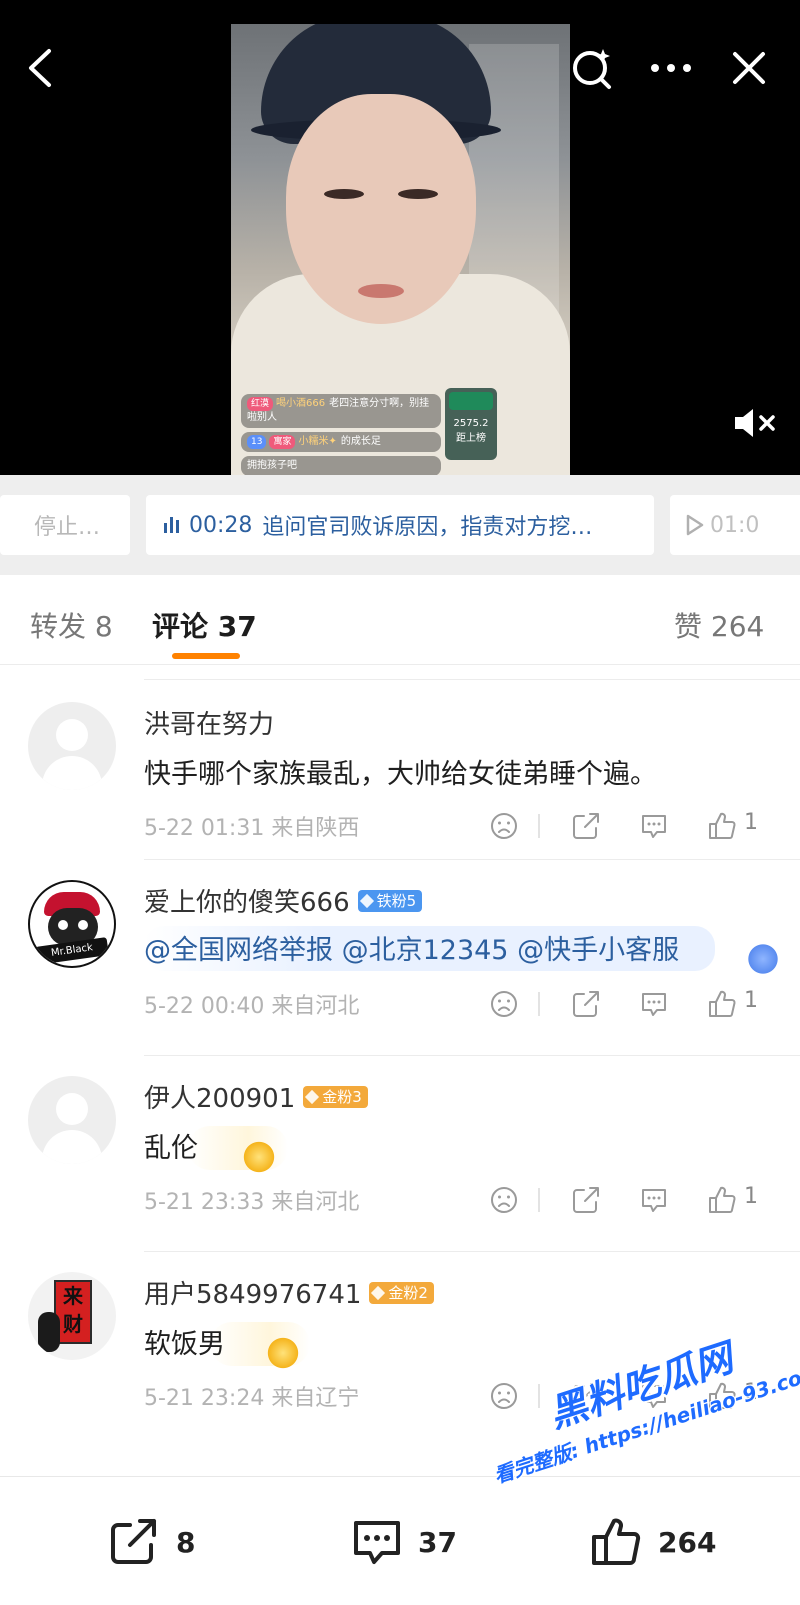 This screenshot has height=1605, width=800. What do you see at coordinates (695, 525) in the screenshot?
I see `play-icon` at bounding box center [695, 525].